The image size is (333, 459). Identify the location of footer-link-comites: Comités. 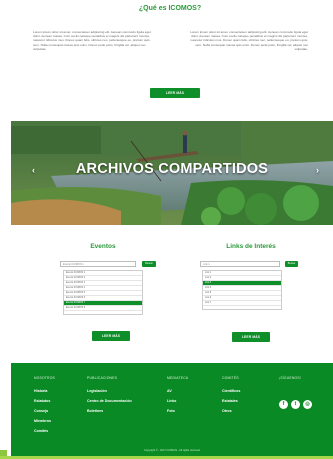
(44, 431).